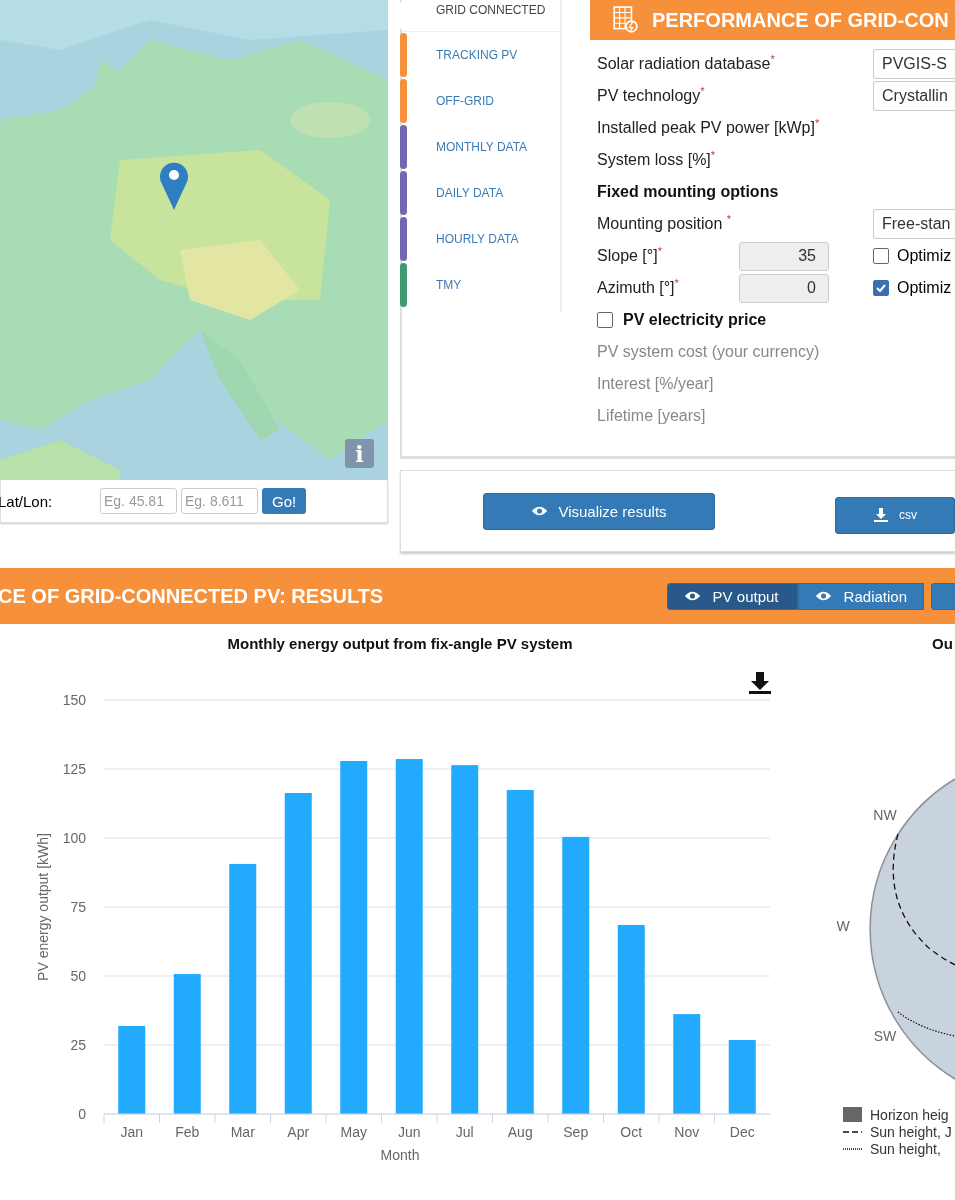 Image resolution: width=955 pixels, height=1200 pixels. Describe the element at coordinates (481, 16) in the screenshot. I see `nav-tab: GRID CONNECTED` at that location.